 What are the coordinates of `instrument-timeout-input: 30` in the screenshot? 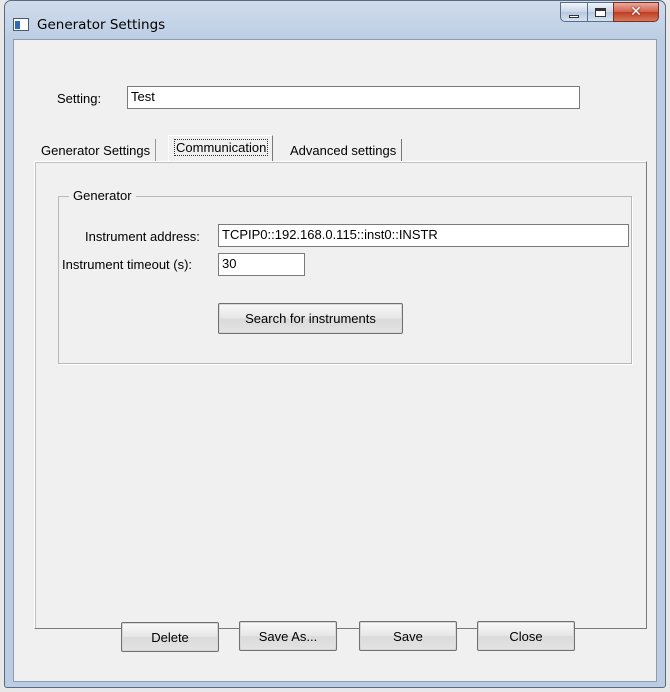 It's located at (261, 264).